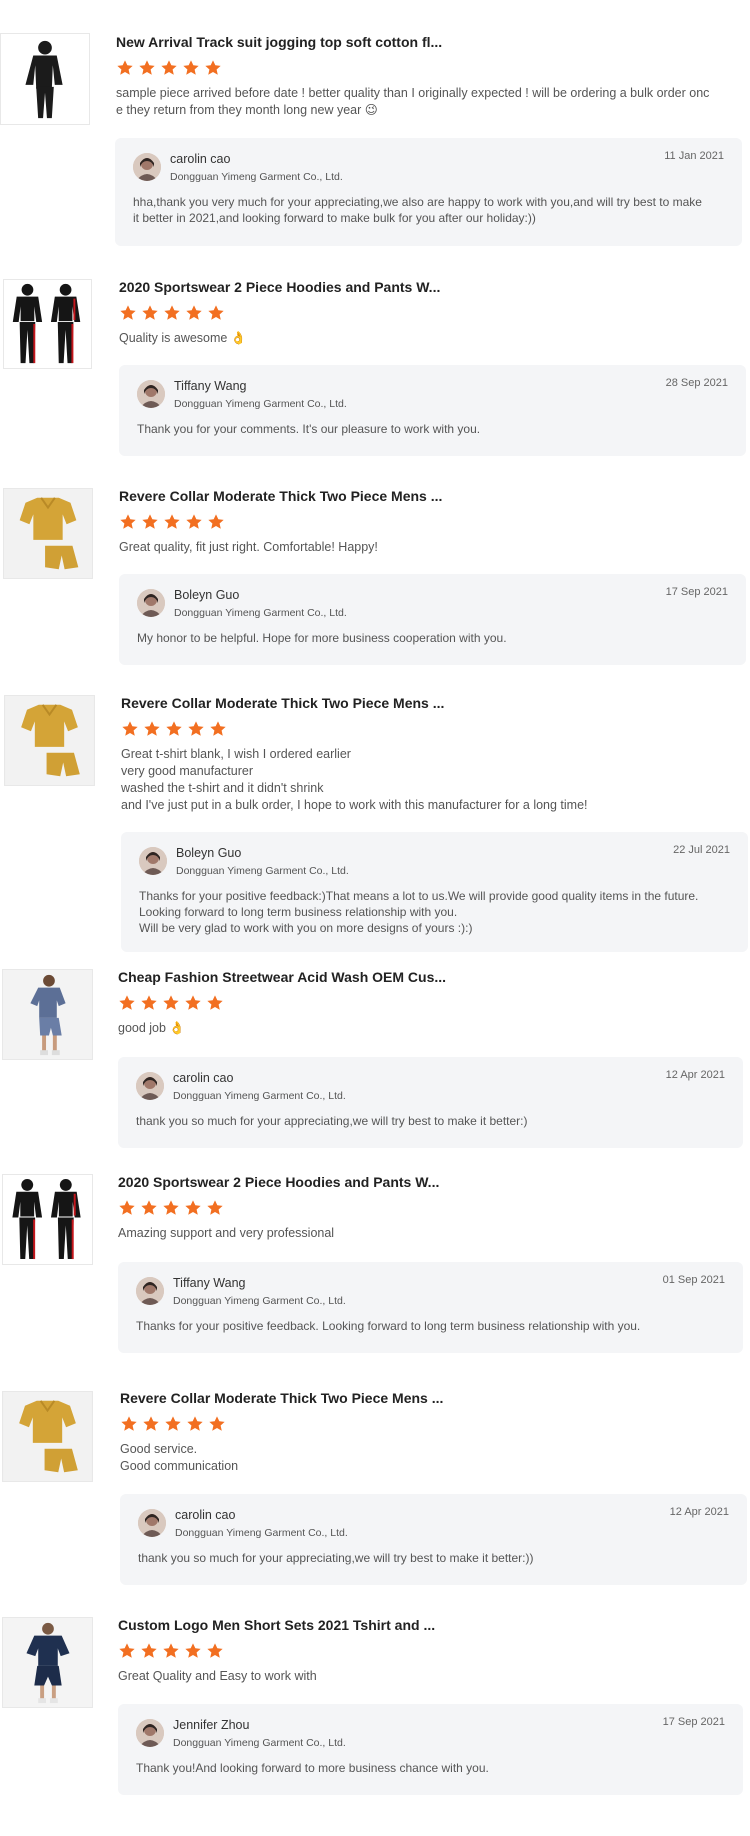 This screenshot has height=1836, width=750. Describe the element at coordinates (226, 1233) in the screenshot. I see `review-text: Amazing support and very professional` at that location.